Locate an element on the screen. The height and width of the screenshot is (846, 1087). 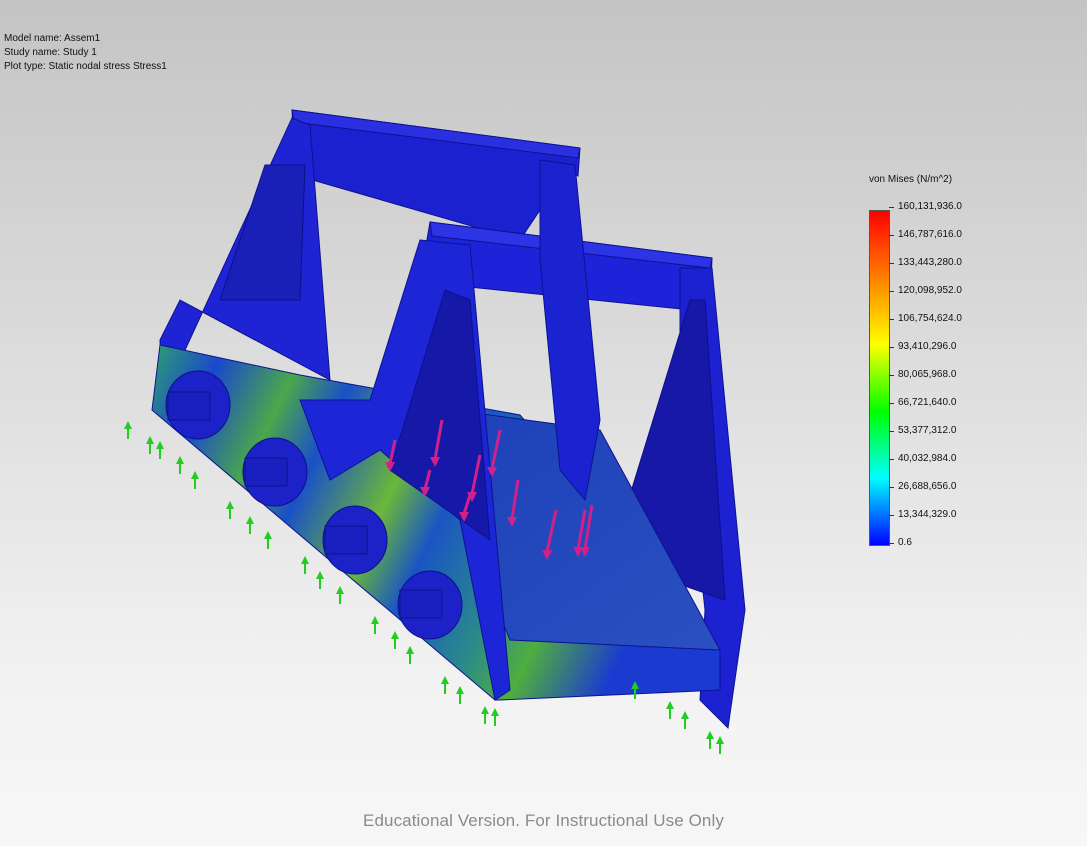
legend-tick-label: 106,754,624.0 is located at coordinates (930, 318).